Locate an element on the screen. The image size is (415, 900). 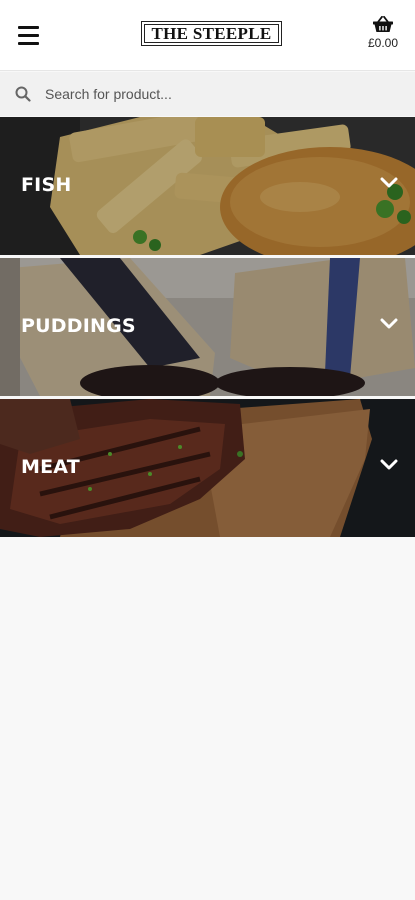
search-bar is located at coordinates (207, 94).